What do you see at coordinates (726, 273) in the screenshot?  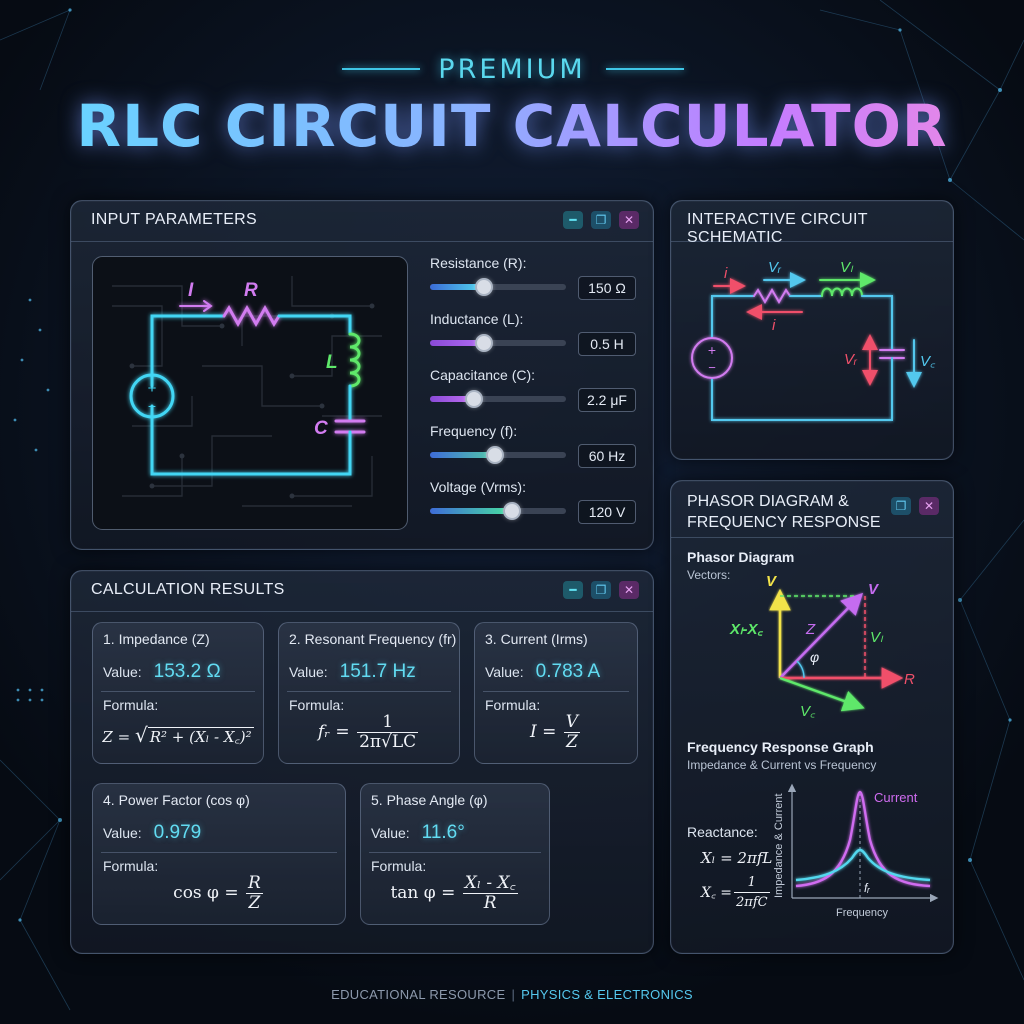 I see `current-i-top-label: i` at bounding box center [726, 273].